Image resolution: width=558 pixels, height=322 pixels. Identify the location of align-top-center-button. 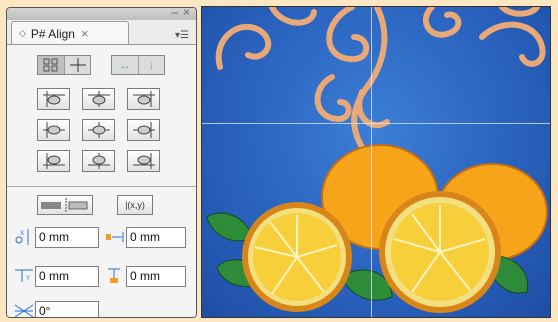
(98, 99).